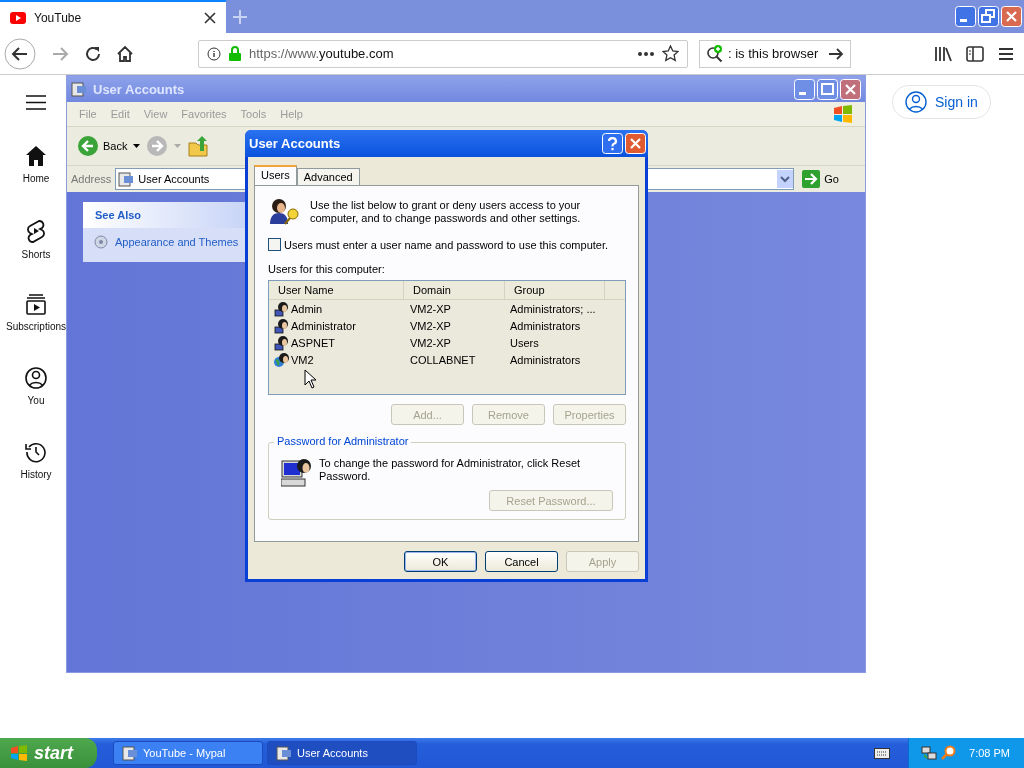 The height and width of the screenshot is (768, 1024). What do you see at coordinates (36, 182) in the screenshot?
I see `nav-item: Home` at bounding box center [36, 182].